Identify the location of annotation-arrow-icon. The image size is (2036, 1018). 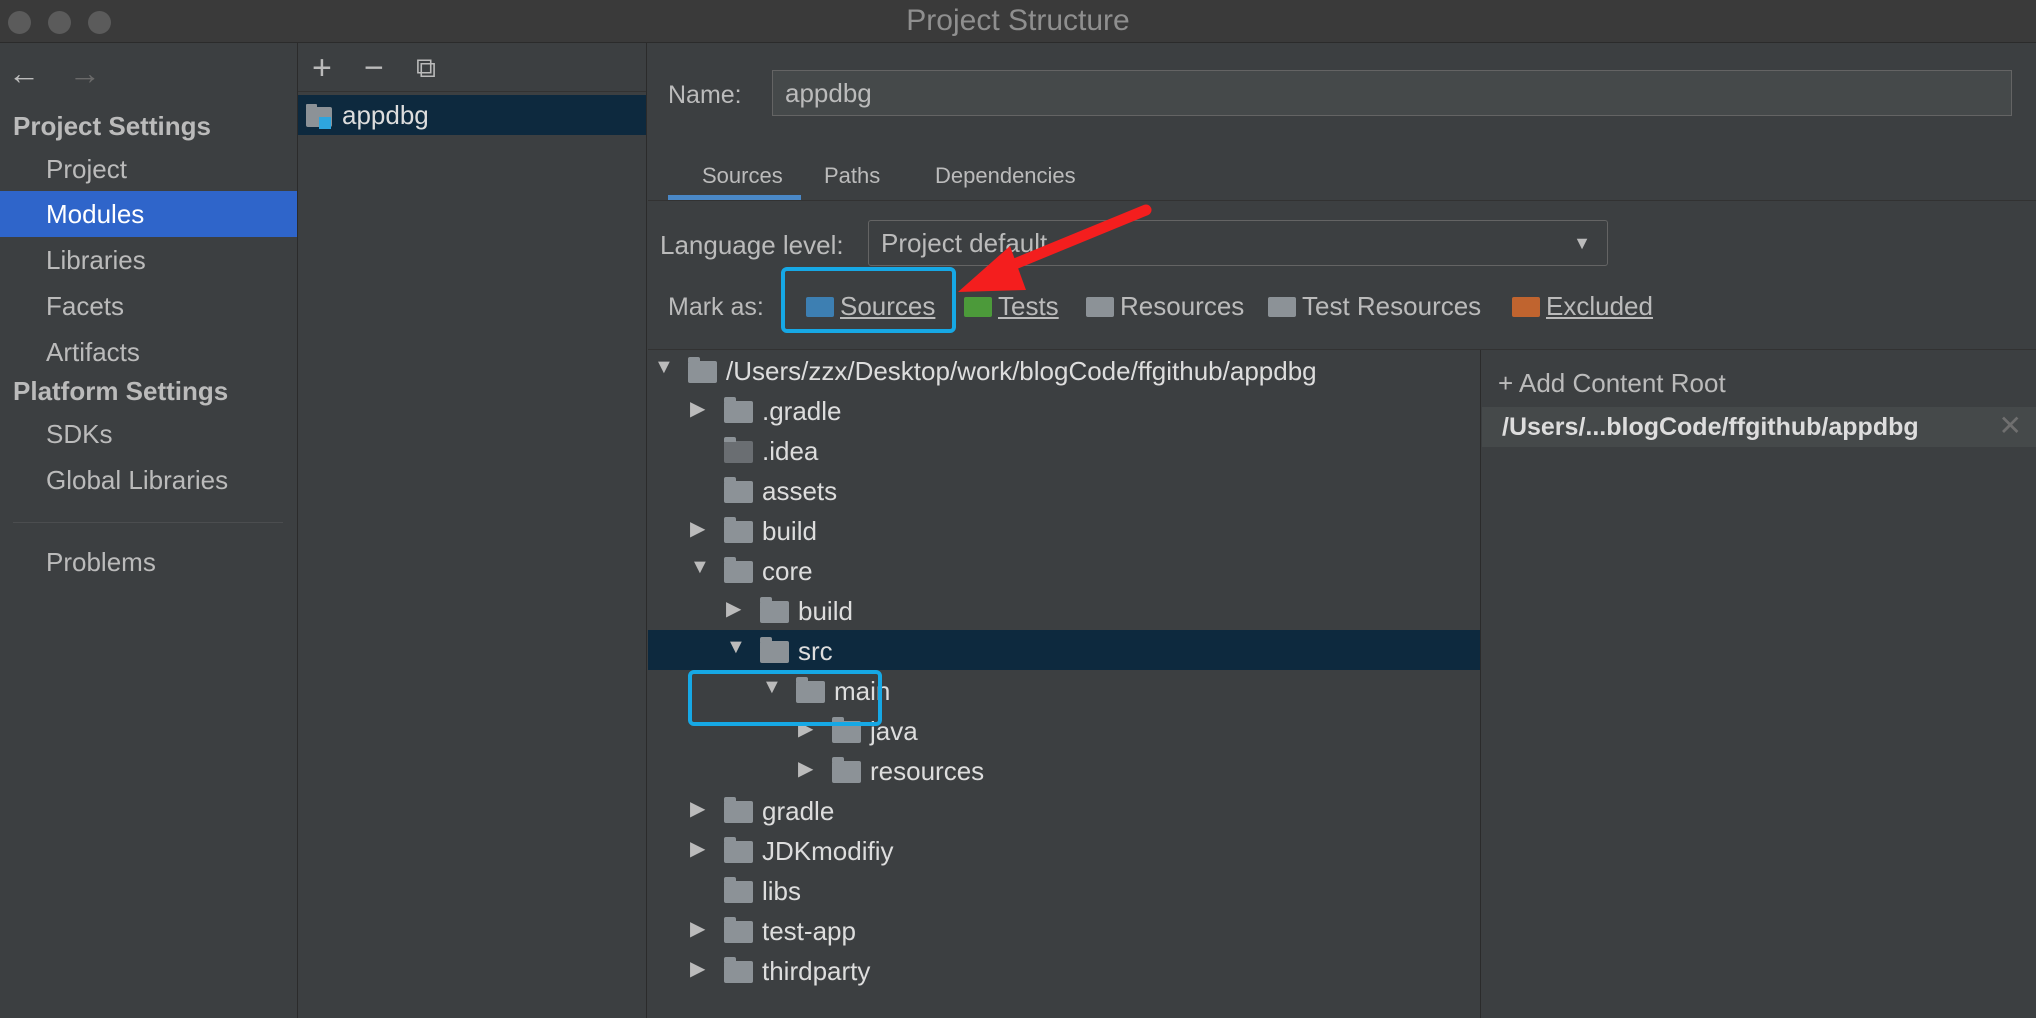
(1055, 248).